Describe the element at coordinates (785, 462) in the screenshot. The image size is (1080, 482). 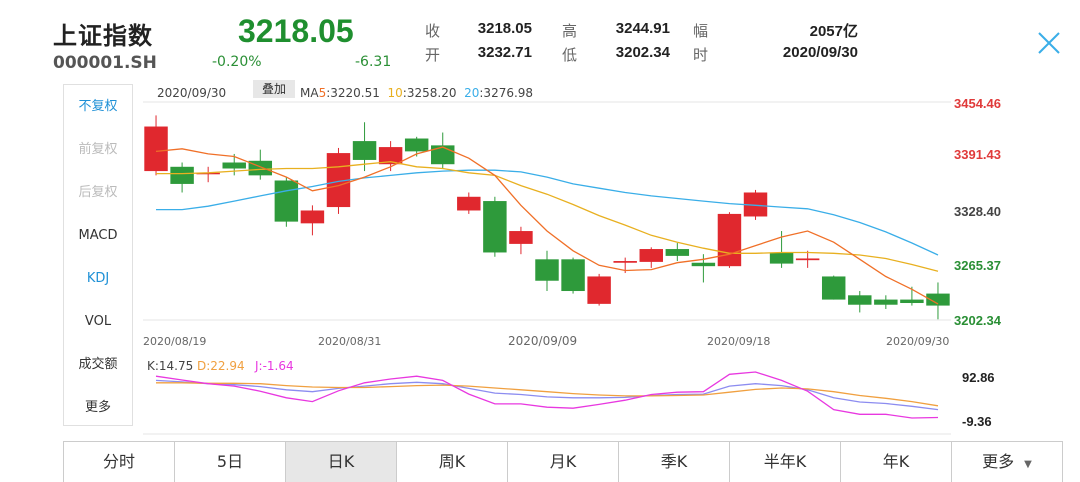
I see `tab-halfyear-k: 半年K` at that location.